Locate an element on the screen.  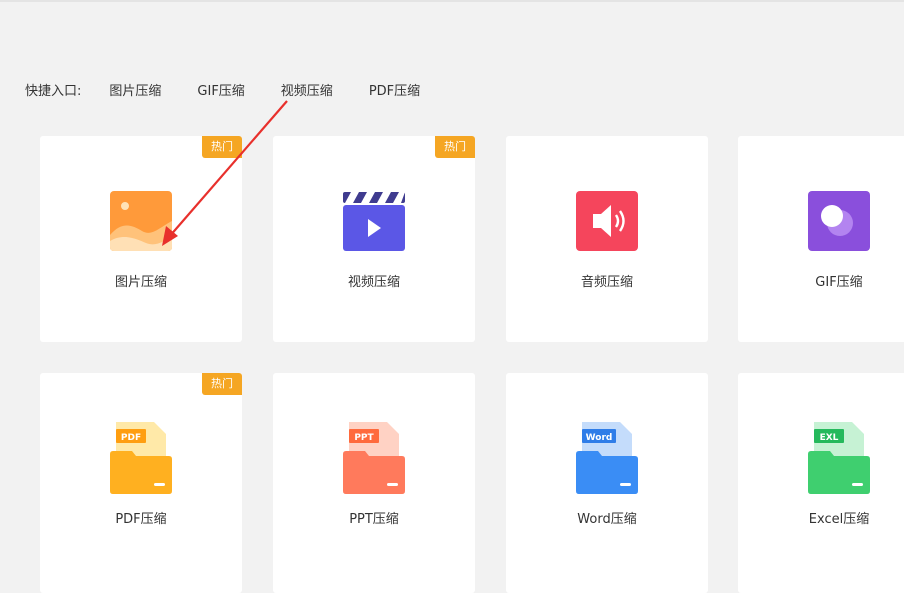
quick-link-pdf-compress: PDF压缩 is located at coordinates (394, 89).